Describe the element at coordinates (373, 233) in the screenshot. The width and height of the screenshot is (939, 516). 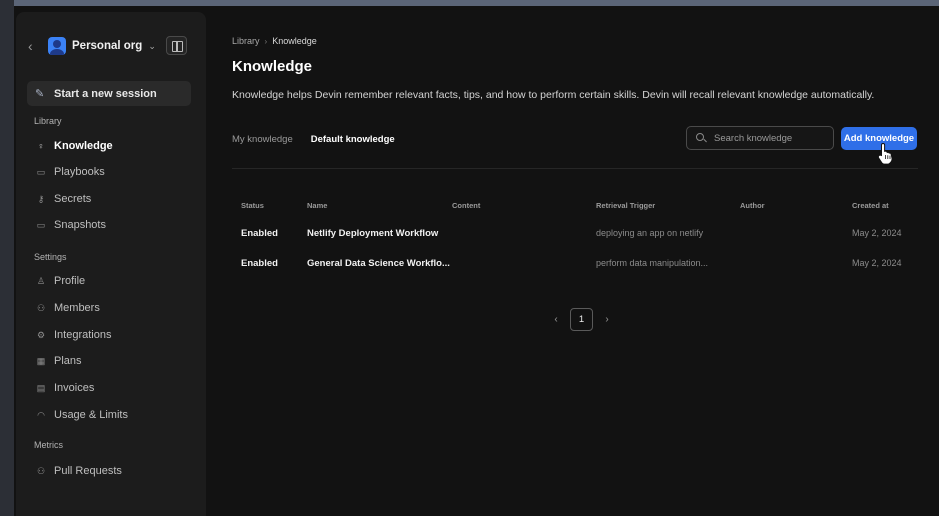
I see `cell-name: Netlify Deployment Workflow` at that location.